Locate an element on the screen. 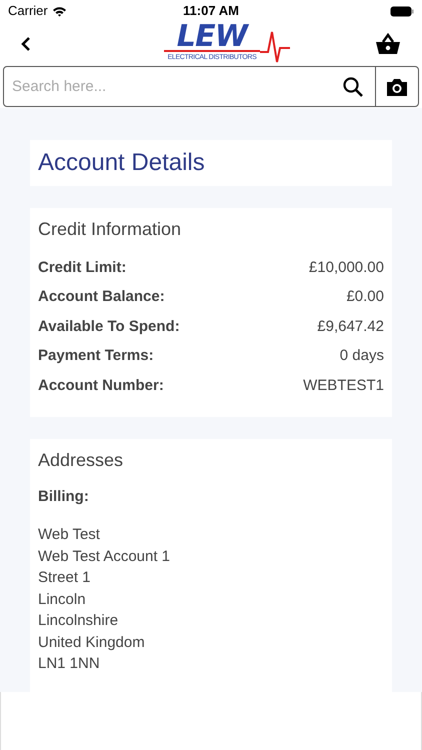 The width and height of the screenshot is (422, 750). field-label: Credit Limit: is located at coordinates (82, 268).